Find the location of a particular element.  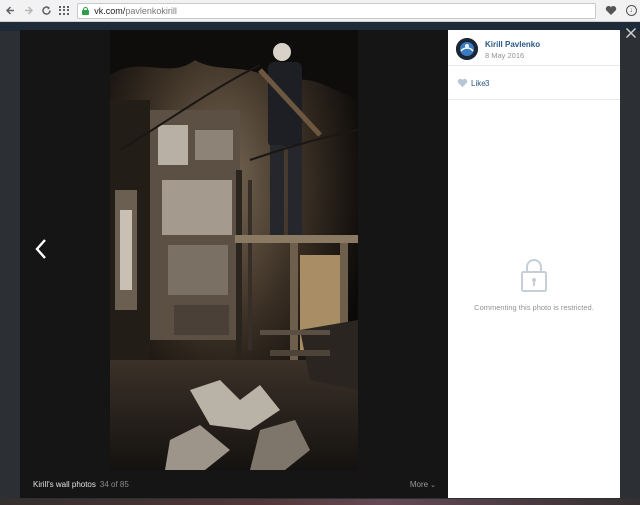

download-icon: ↓ is located at coordinates (631, 10).